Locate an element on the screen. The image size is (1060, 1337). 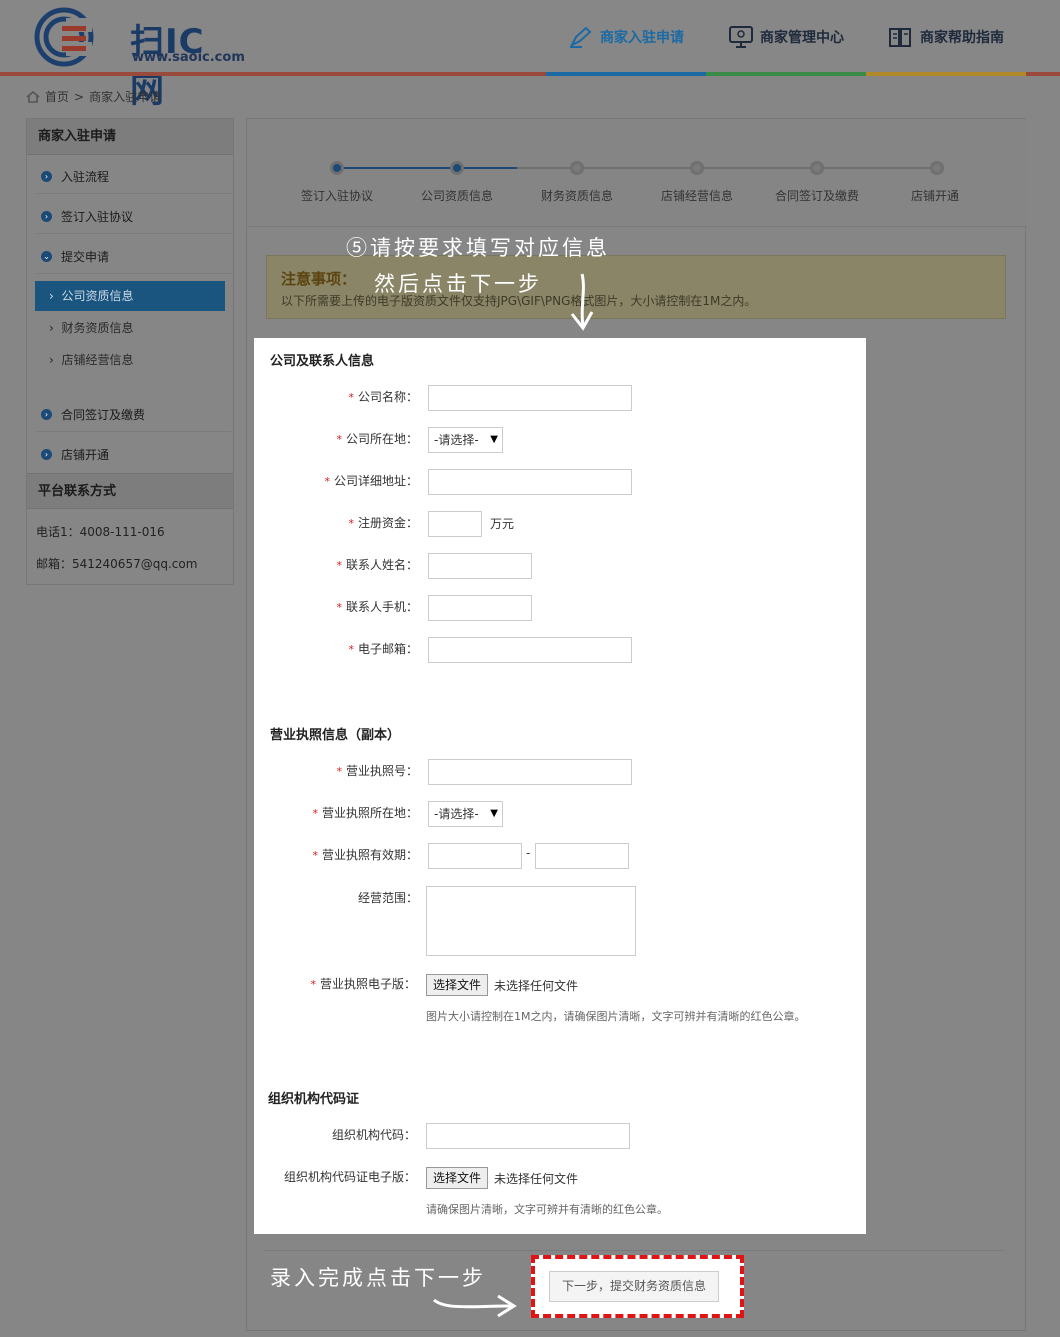
logo-mark-icon is located at coordinates (64, 37).